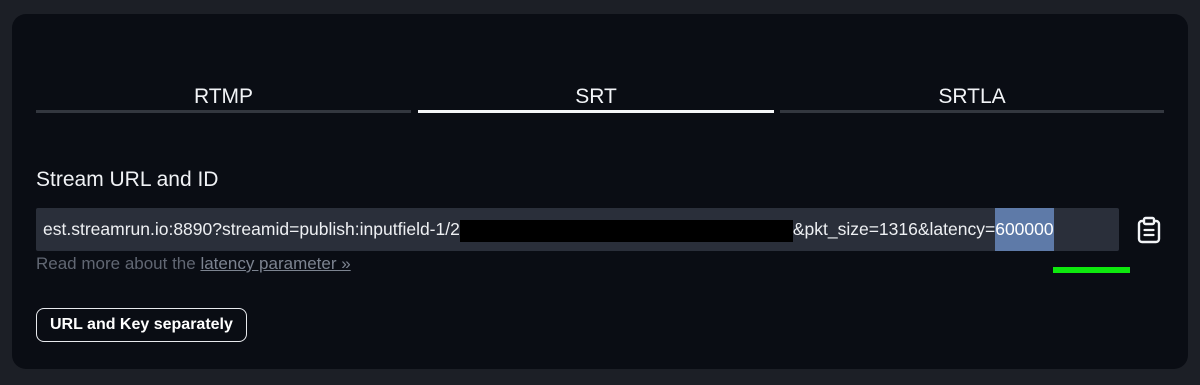 The image size is (1200, 385). What do you see at coordinates (141, 325) in the screenshot?
I see `url-and-key-separately-button: URL and Key separately` at bounding box center [141, 325].